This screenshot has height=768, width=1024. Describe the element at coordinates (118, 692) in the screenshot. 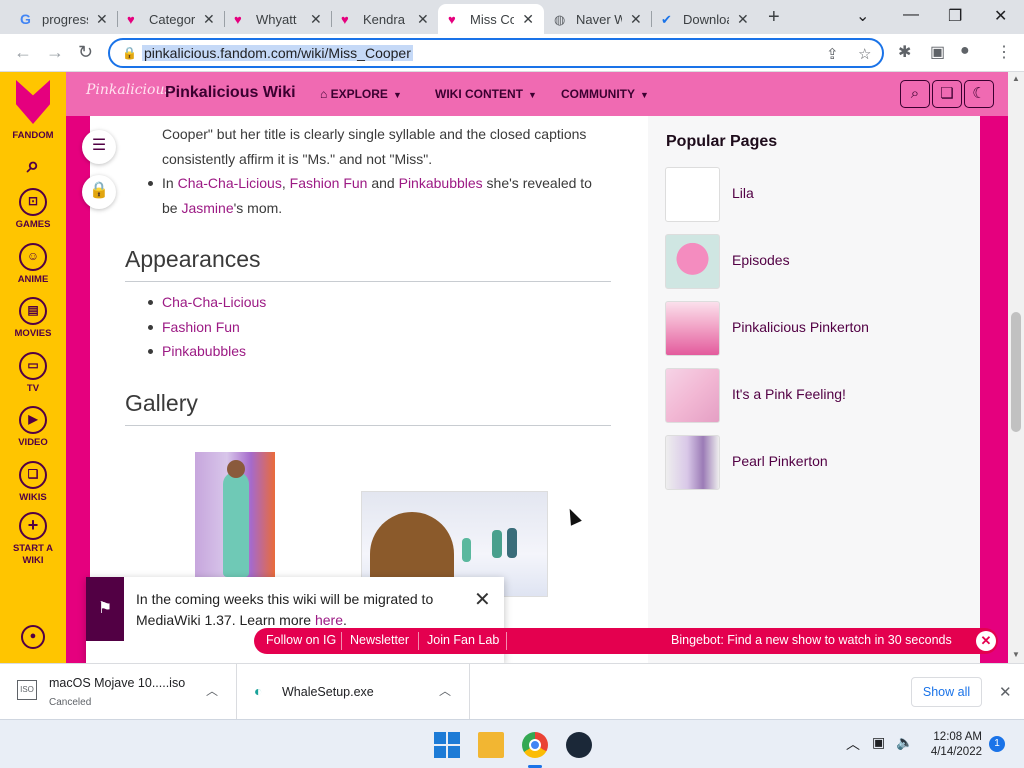

I see `download-item: ISO macOS Mojave 10.....iso Canceled ︿` at that location.